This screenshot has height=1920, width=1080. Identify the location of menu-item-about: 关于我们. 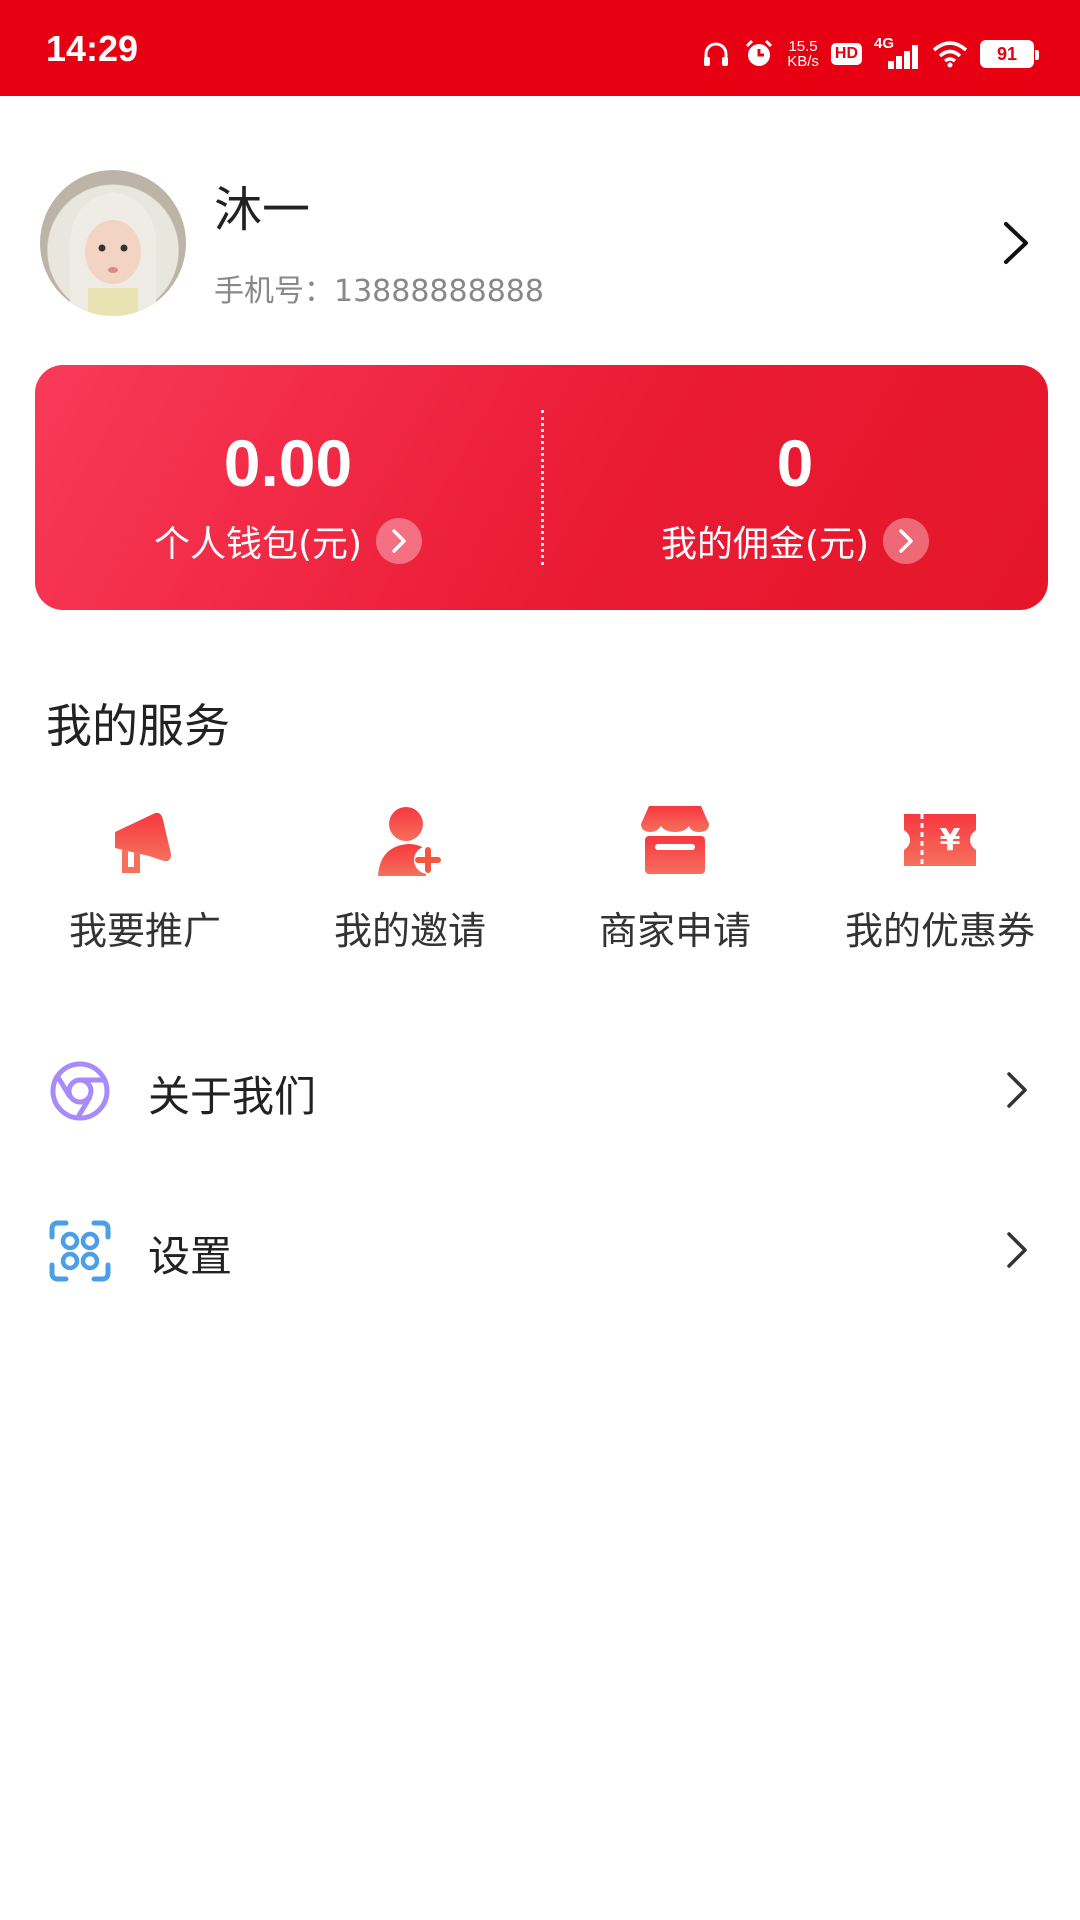
(540, 1090).